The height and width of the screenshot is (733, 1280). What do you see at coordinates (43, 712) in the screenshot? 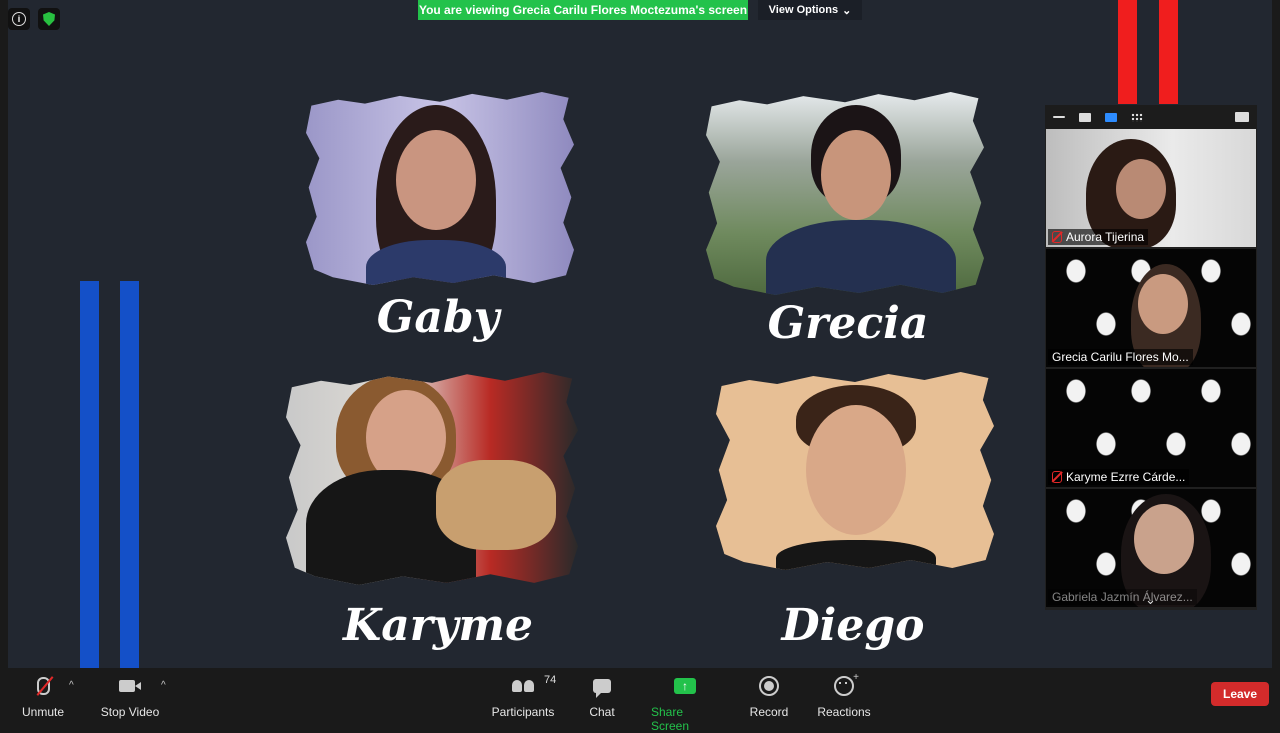
I see `unmute-label: Unmute` at bounding box center [43, 712].